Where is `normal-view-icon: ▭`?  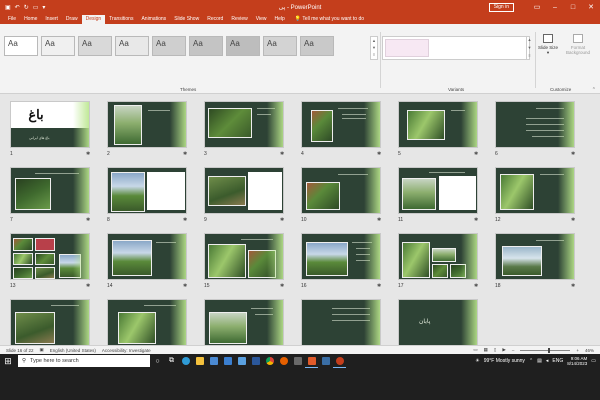
normal-view-icon: ▭ is located at coordinates (475, 350).